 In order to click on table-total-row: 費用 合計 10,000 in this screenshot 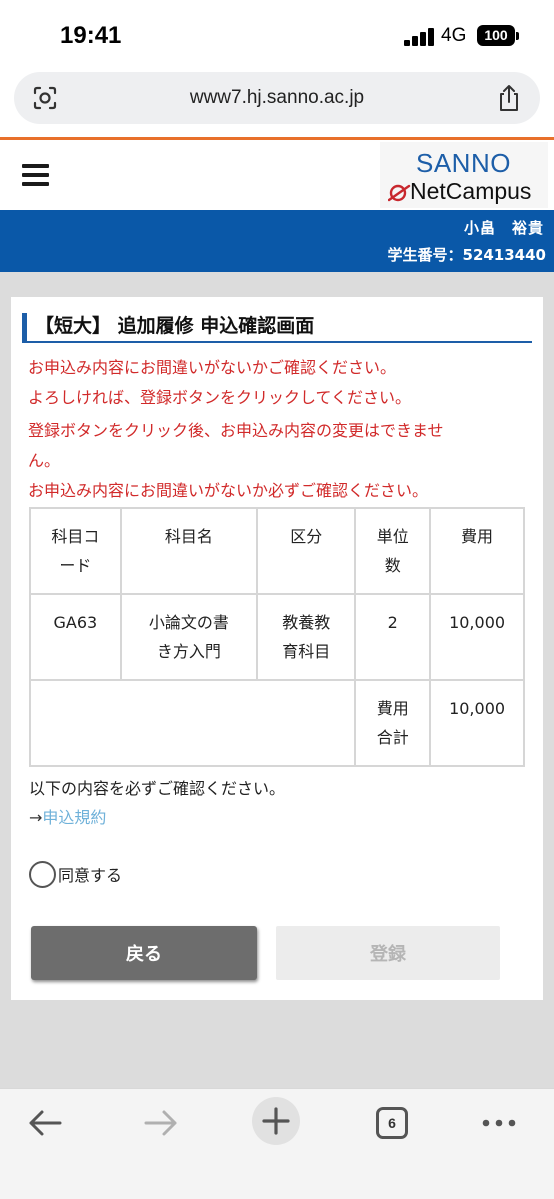, I will do `click(276, 723)`.